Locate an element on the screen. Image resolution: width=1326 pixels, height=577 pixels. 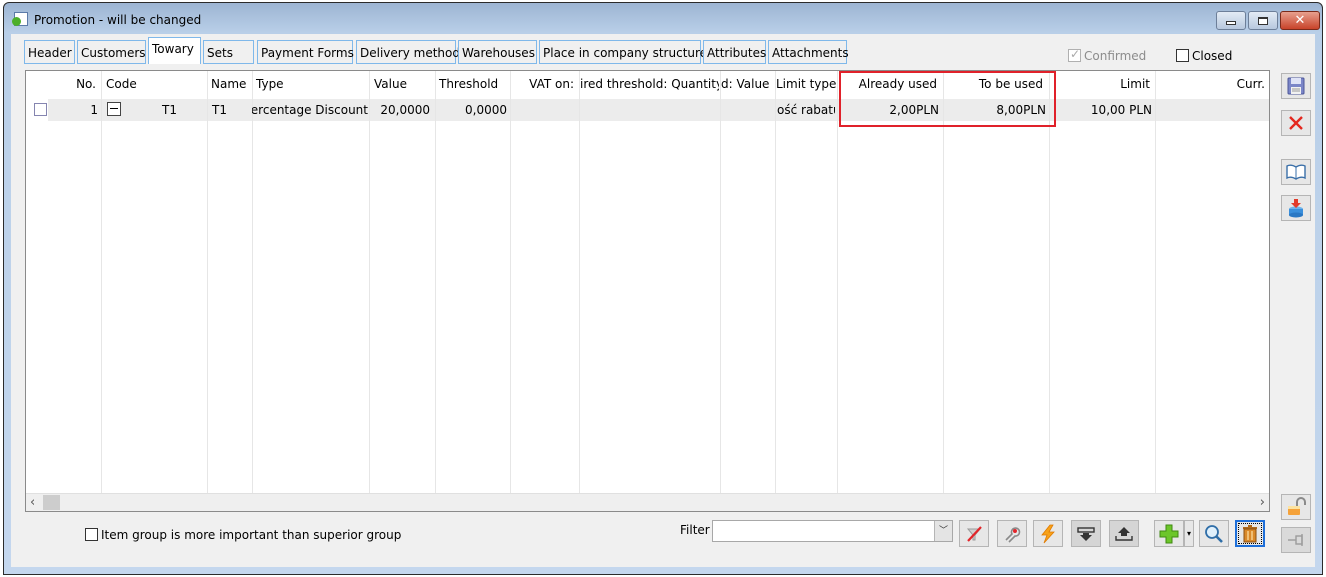
tab-warehouses: Warehouses is located at coordinates (497, 52).